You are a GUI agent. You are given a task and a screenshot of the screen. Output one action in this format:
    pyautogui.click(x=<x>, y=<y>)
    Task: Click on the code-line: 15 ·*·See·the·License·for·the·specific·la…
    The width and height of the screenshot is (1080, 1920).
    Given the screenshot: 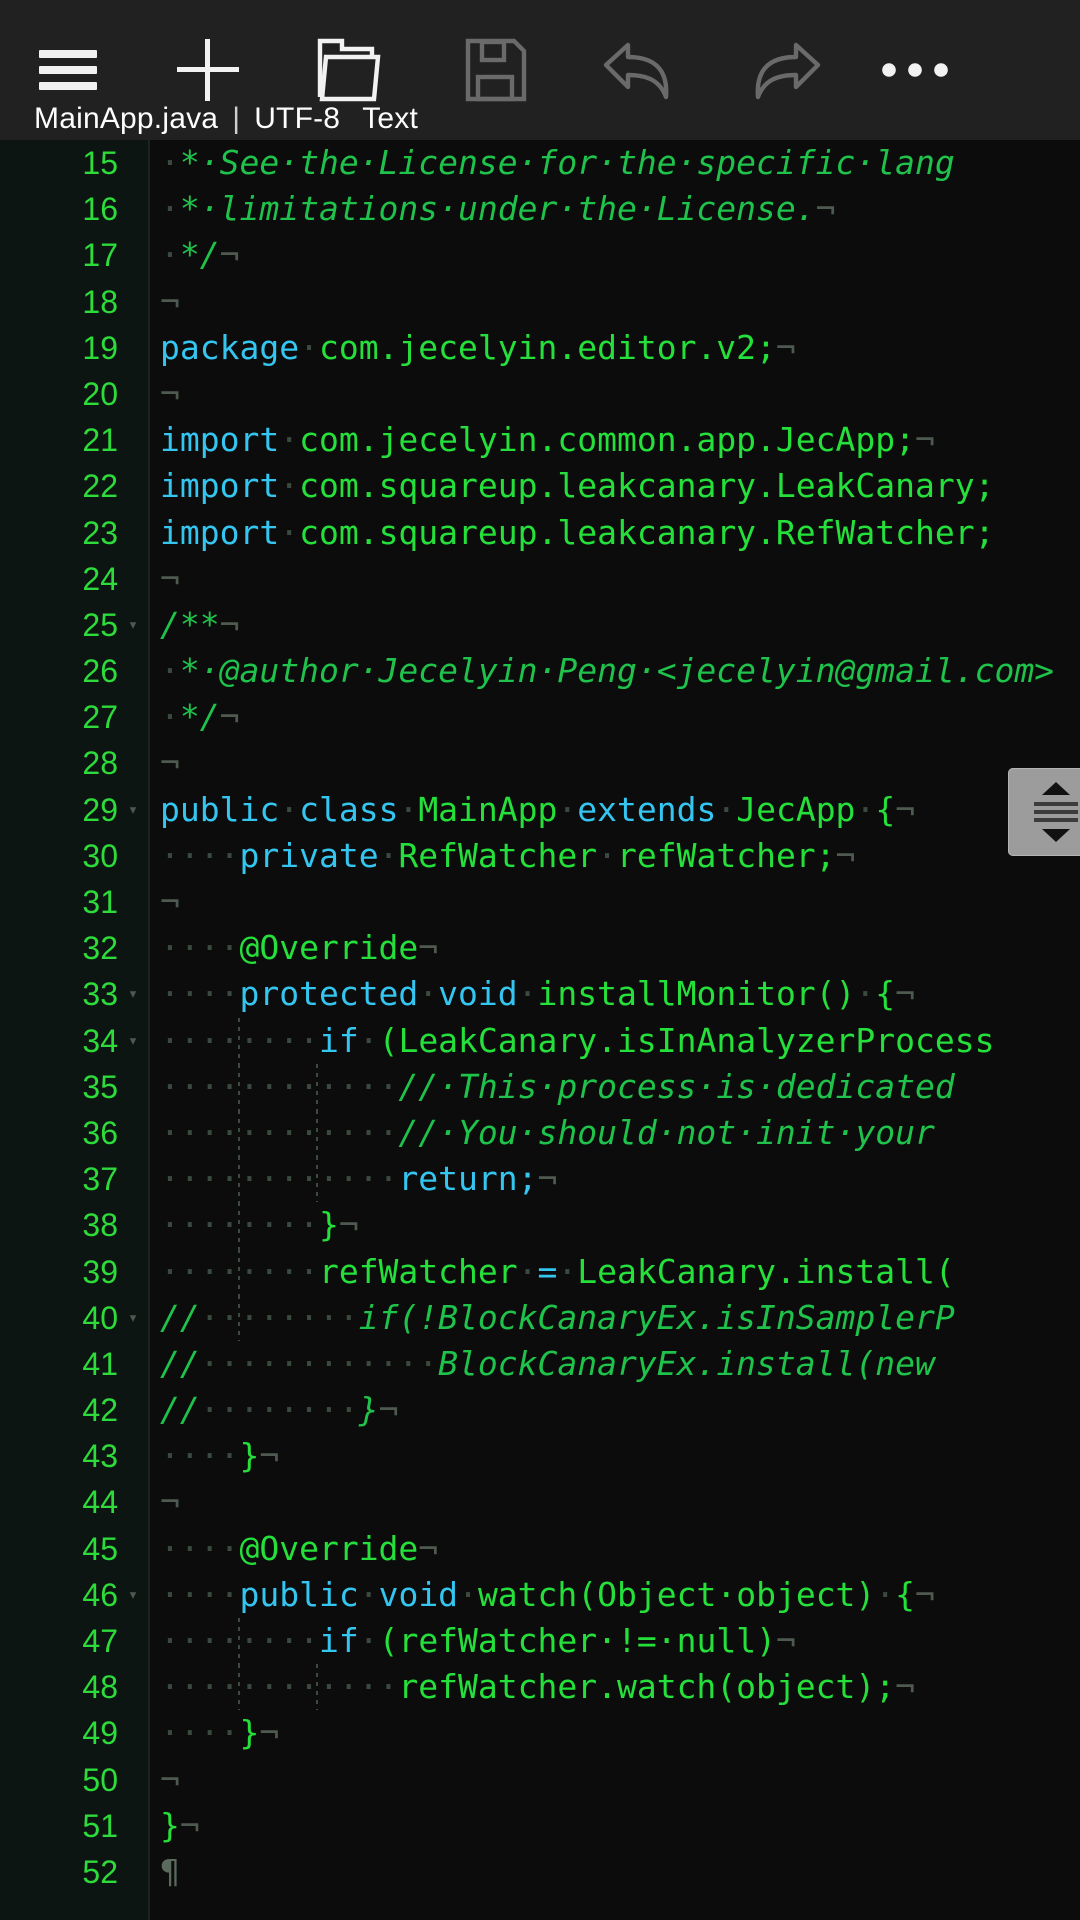 What is the action you would take?
    pyautogui.click(x=540, y=163)
    